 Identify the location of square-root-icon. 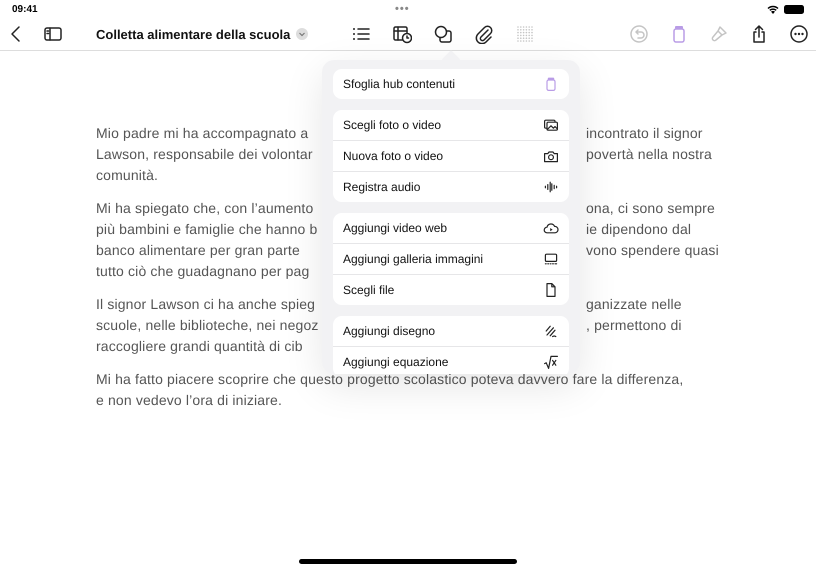
(551, 362).